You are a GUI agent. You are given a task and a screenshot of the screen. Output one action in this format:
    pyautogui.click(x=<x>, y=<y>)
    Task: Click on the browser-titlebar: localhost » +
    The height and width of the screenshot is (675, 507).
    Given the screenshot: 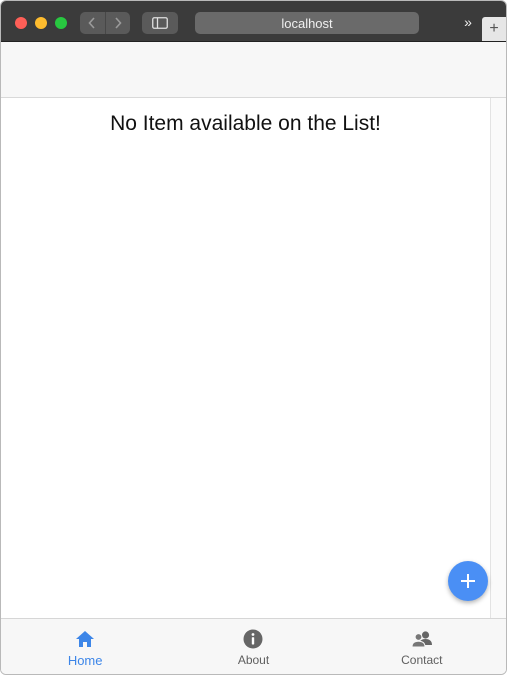 What is the action you would take?
    pyautogui.click(x=253, y=21)
    